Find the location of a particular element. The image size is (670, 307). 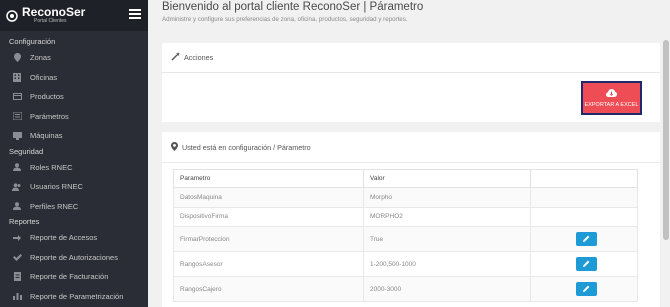

section-seguridad: Seguridad is located at coordinates (26, 151).